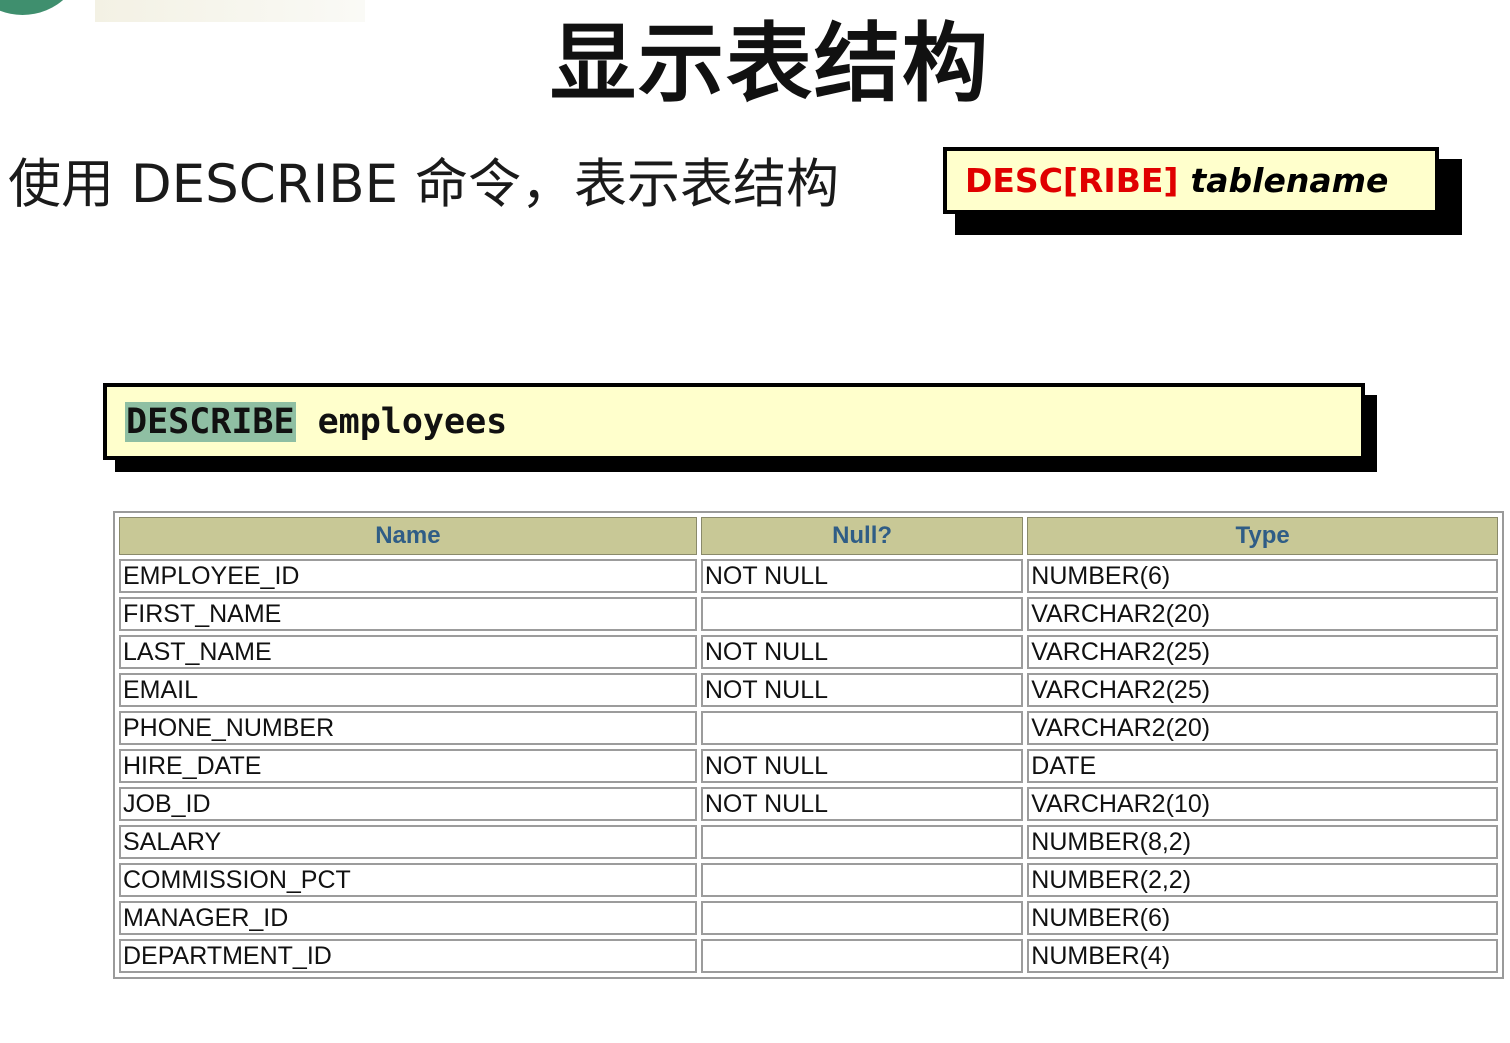  I want to click on cell-name: MANAGER_ID, so click(408, 918).